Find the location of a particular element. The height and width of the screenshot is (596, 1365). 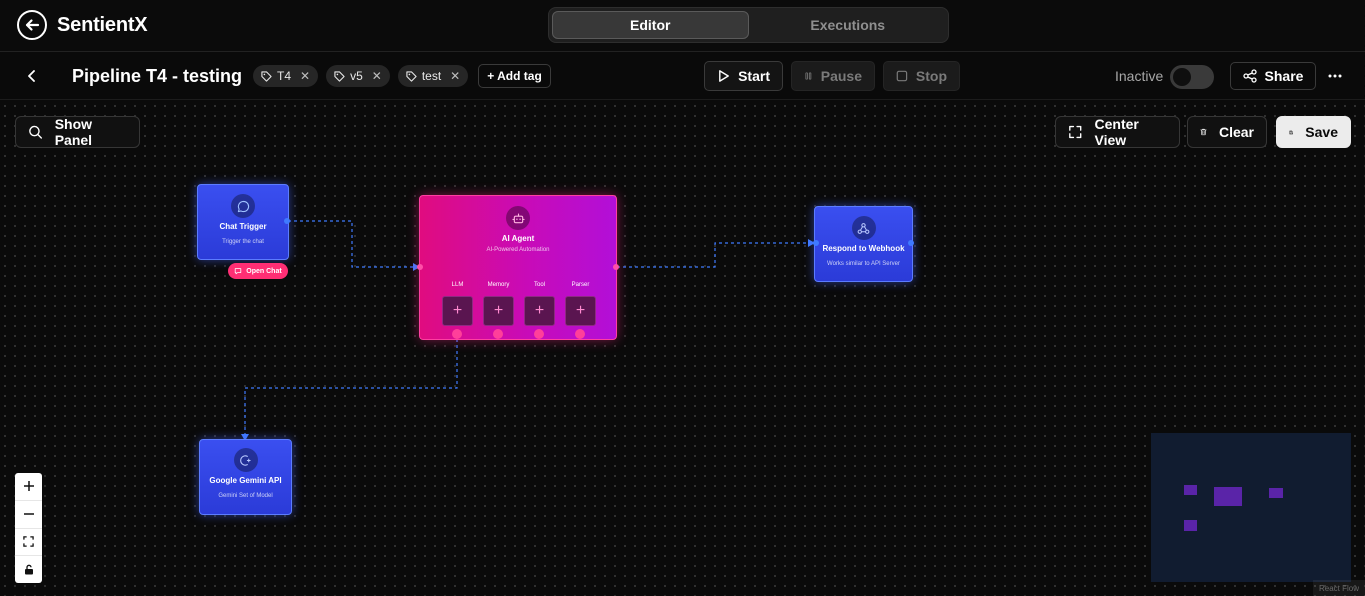

slot-tool: Tool + is located at coordinates (539, 304).